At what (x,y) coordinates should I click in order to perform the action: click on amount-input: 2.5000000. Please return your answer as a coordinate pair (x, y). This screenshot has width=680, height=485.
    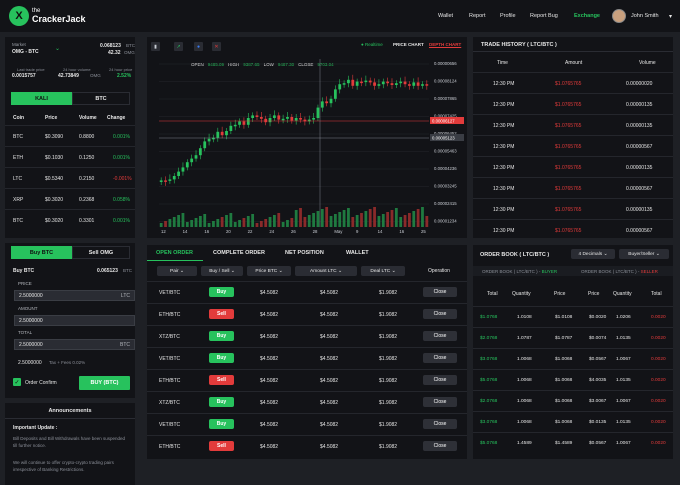
    Looking at the image, I should click on (74, 320).